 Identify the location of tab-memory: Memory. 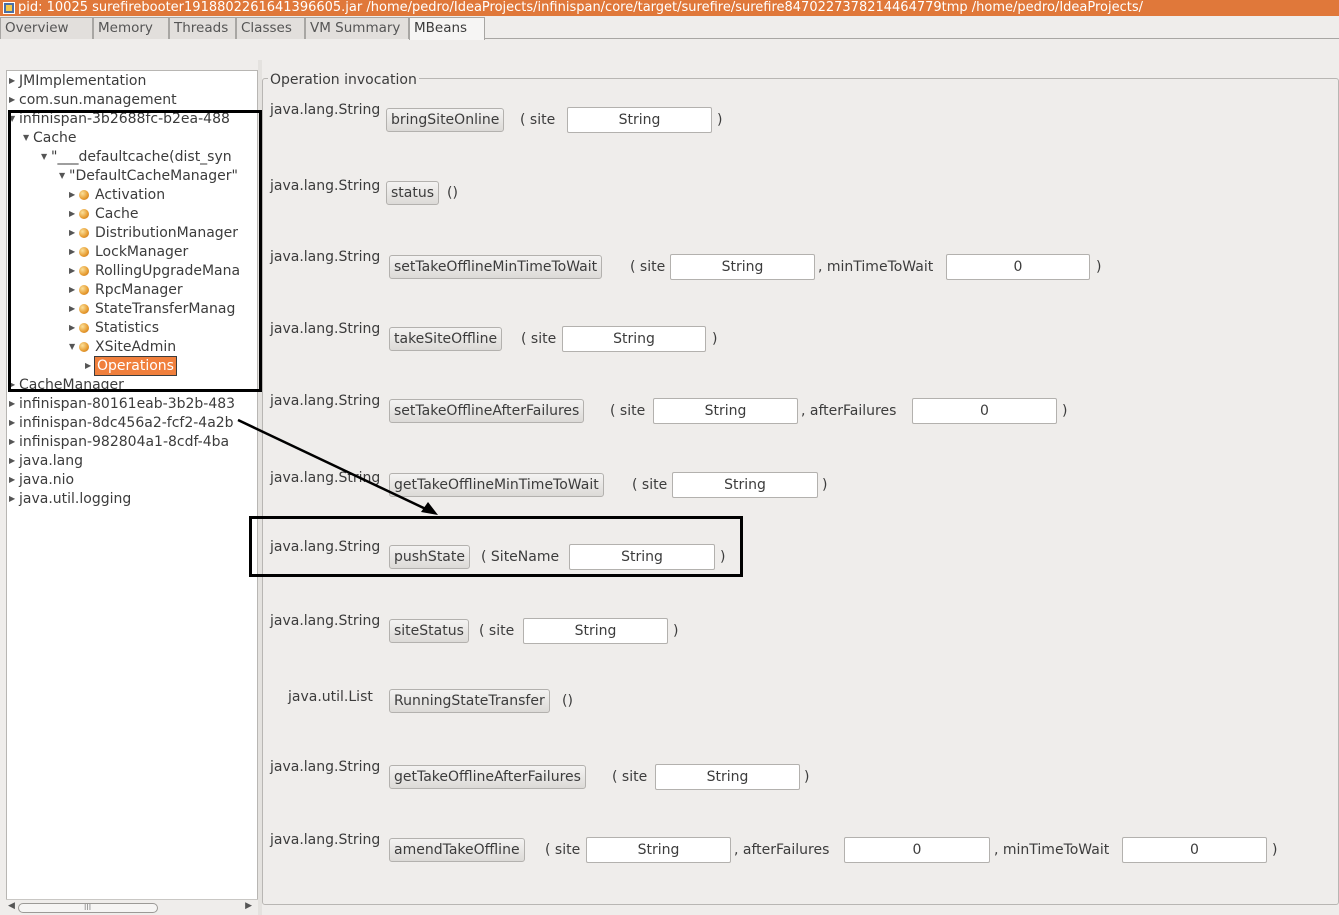
(131, 28).